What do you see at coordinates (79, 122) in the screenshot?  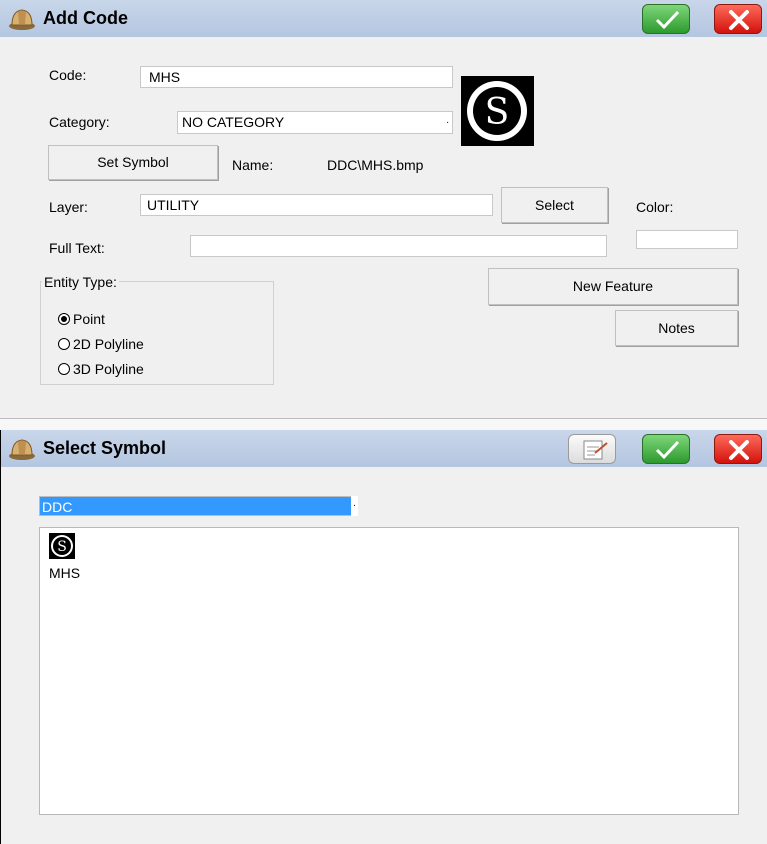 I see `category-label: Category:` at bounding box center [79, 122].